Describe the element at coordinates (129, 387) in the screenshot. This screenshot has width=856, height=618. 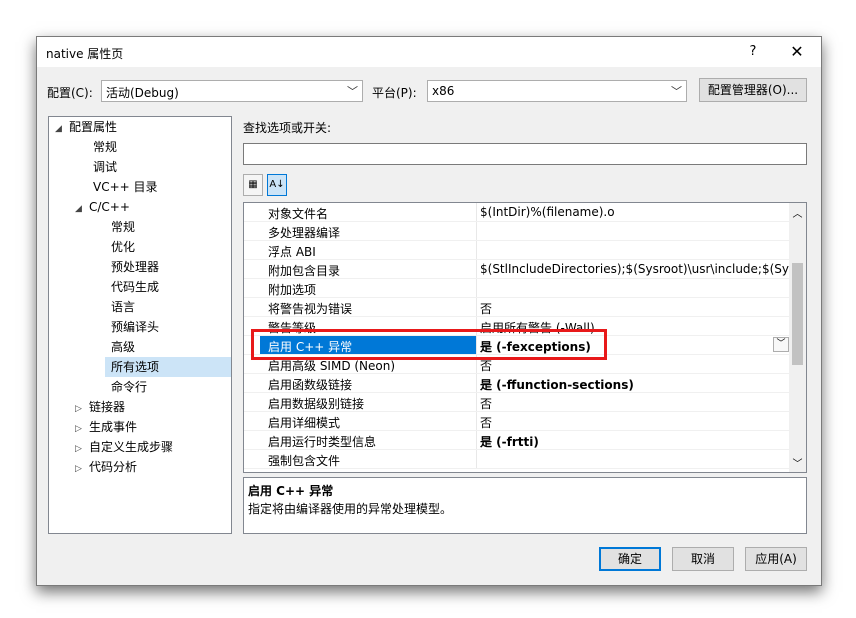
I see `tree-item: 命令行` at that location.